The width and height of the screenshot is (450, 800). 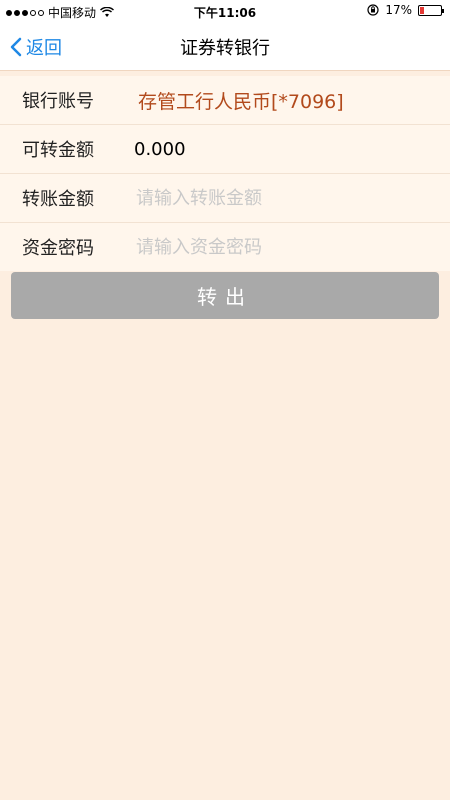 I want to click on page-title: 证券转银行, so click(x=225, y=48).